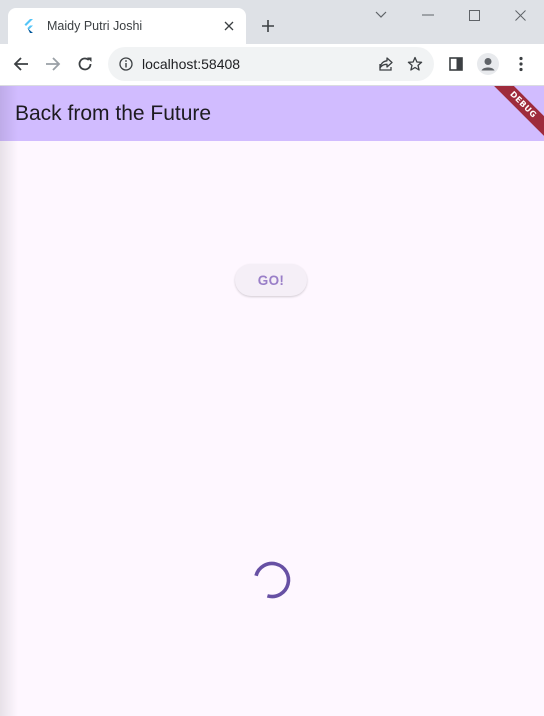  I want to click on loading-spinner-icon, so click(272, 580).